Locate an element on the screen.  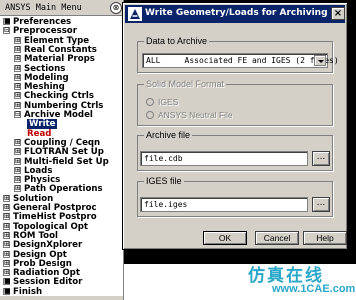
data-to-archive-select: ALL Associated FE and IGES (2 files) is located at coordinates (240, 60).